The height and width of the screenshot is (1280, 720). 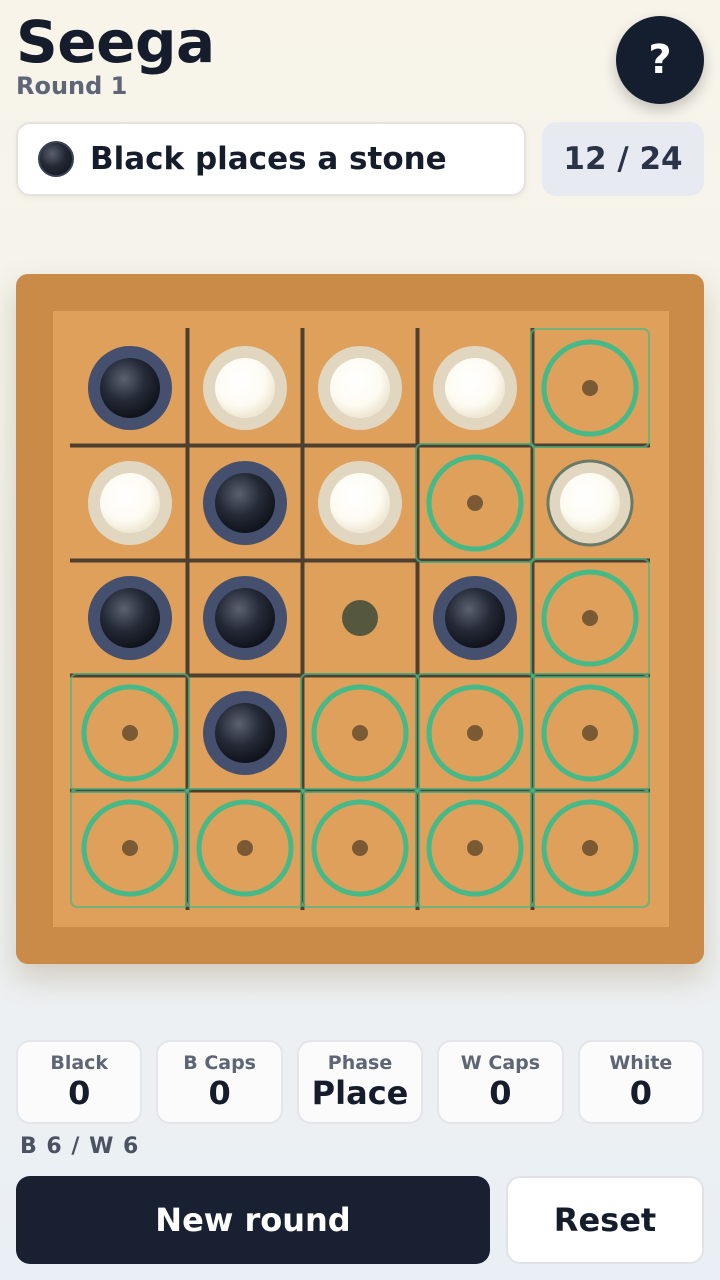 I want to click on stones-remaining: B 6 / W 6, so click(x=80, y=1146).